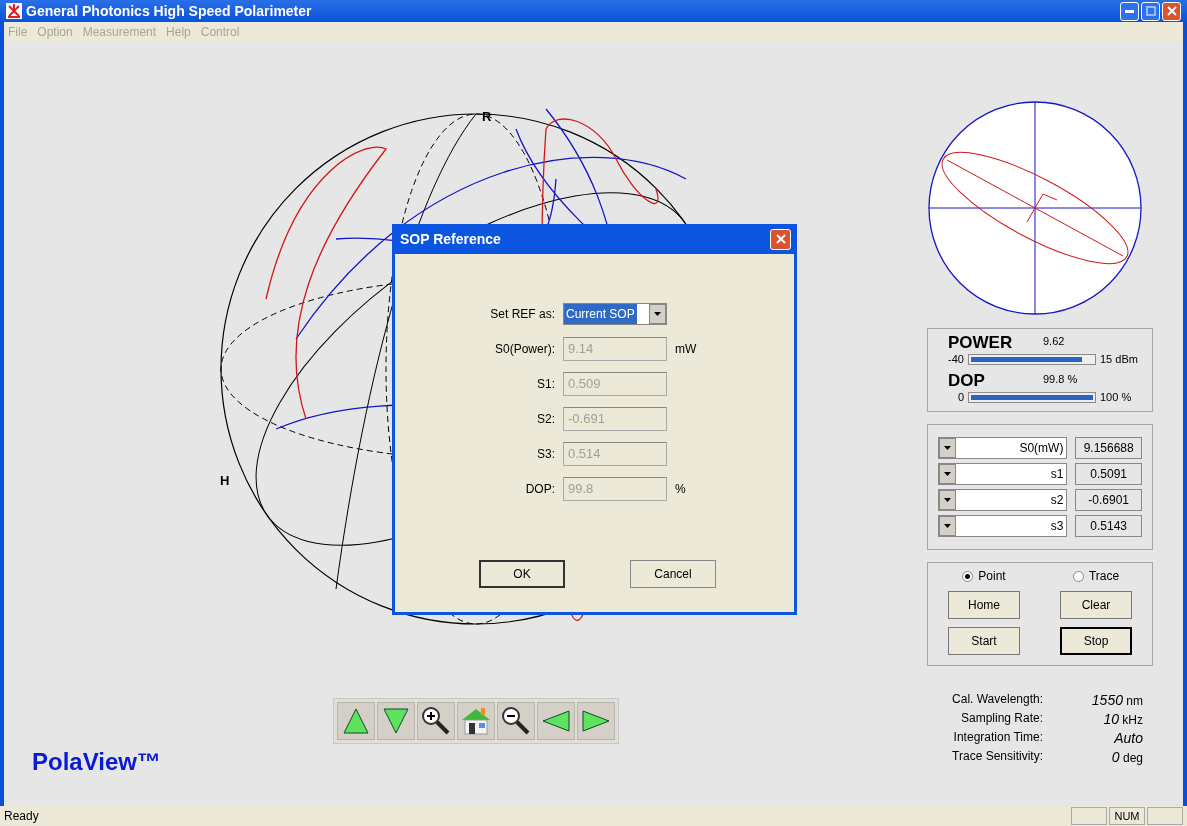 This screenshot has height=826, width=1187. Describe the element at coordinates (967, 381) in the screenshot. I see `meter-label: DOP` at that location.